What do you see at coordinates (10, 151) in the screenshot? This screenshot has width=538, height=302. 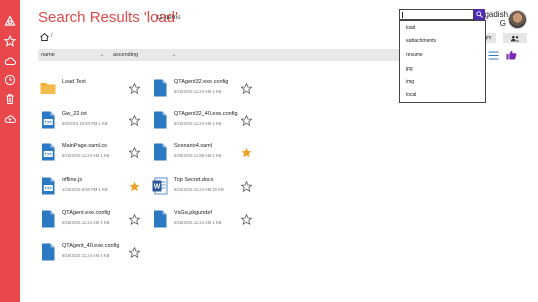 I see `left-rail` at bounding box center [10, 151].